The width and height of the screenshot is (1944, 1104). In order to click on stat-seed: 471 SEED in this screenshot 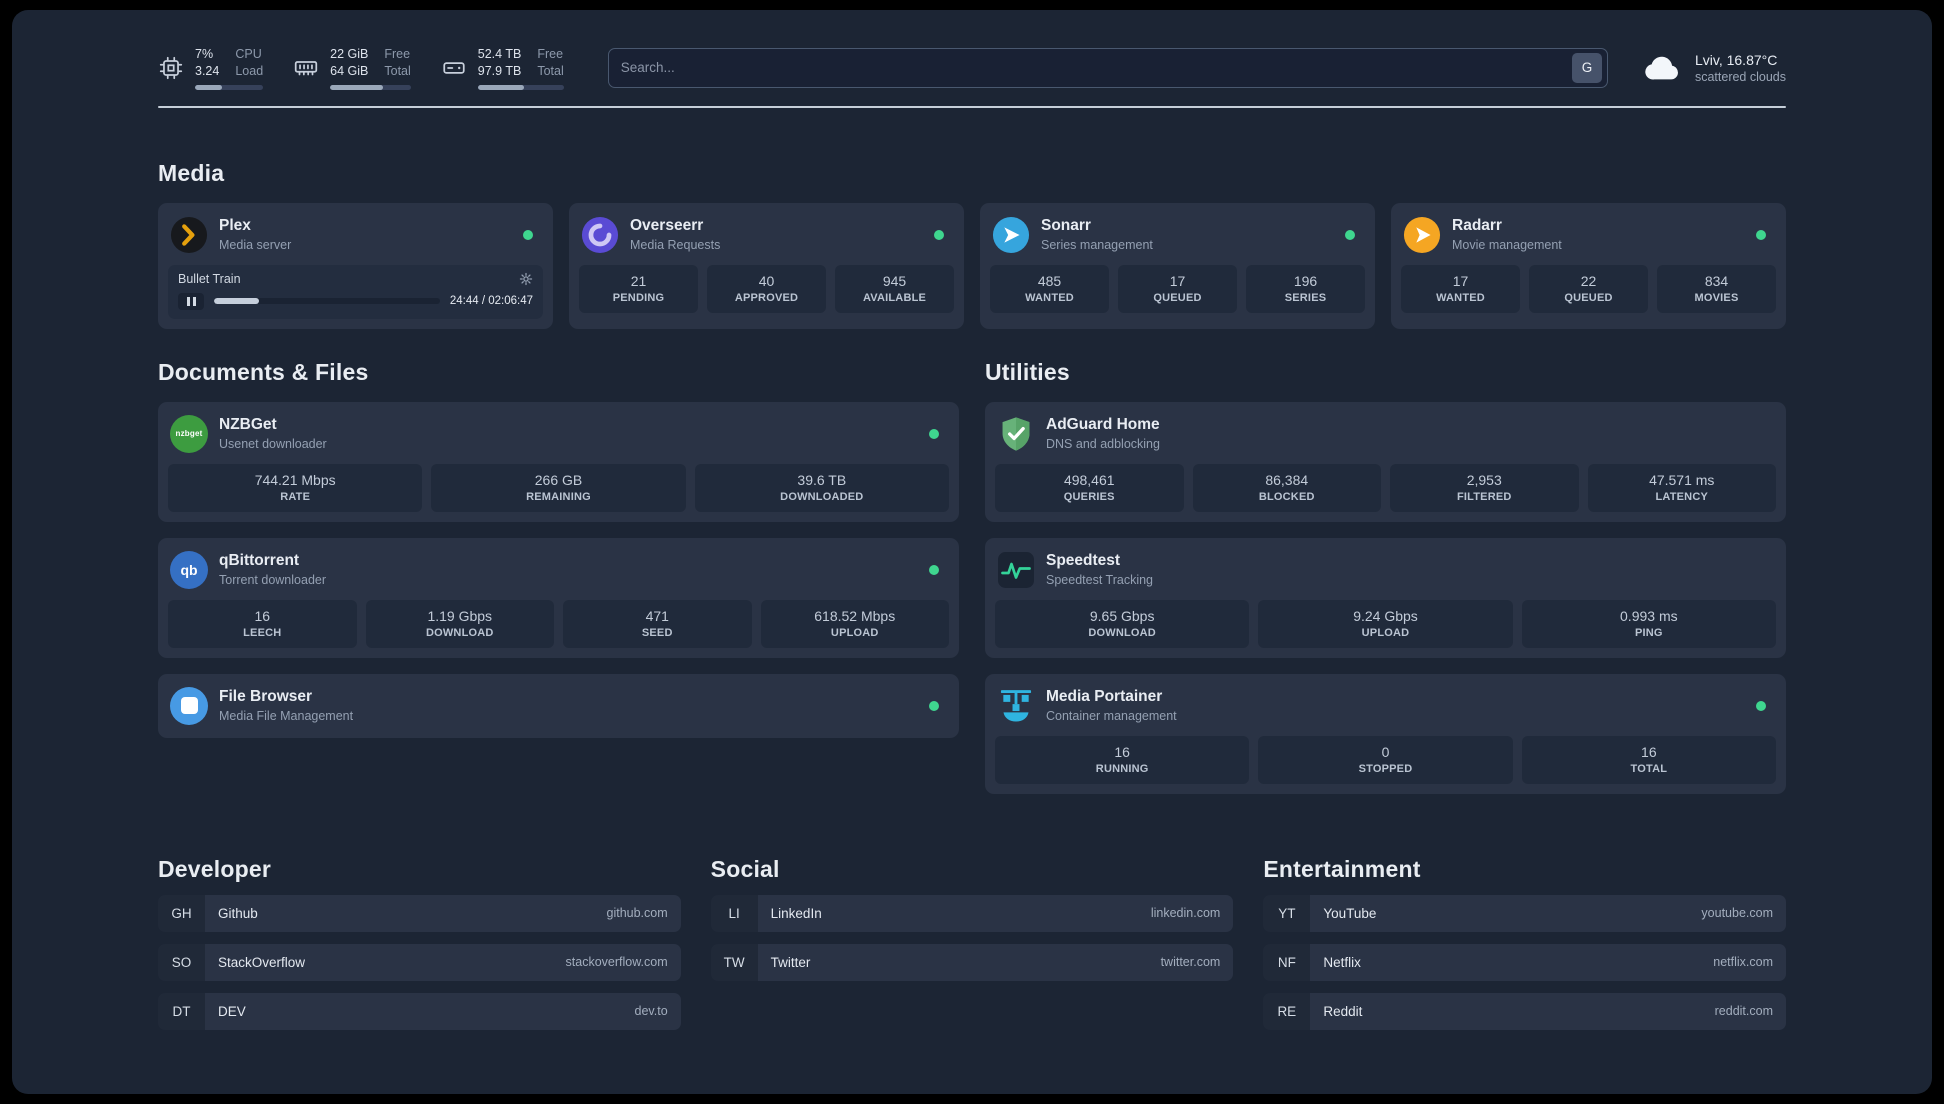, I will do `click(657, 623)`.